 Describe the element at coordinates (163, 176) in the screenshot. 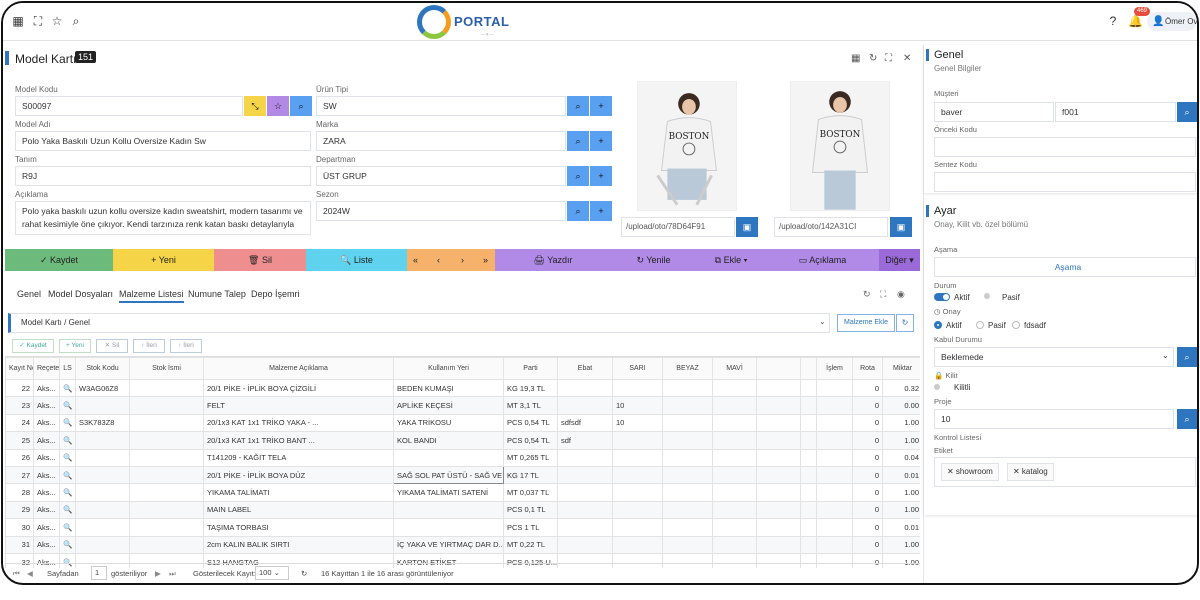

I see `tanim-input: R9J` at that location.